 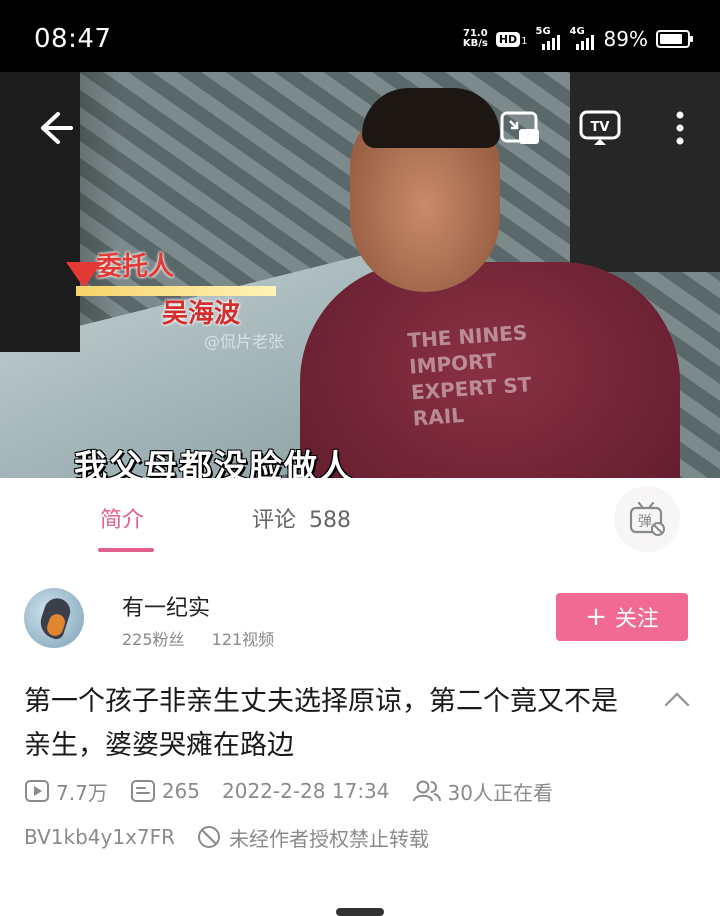 What do you see at coordinates (306, 791) in the screenshot?
I see `publish-datetime: 2022-2-28 17:34` at bounding box center [306, 791].